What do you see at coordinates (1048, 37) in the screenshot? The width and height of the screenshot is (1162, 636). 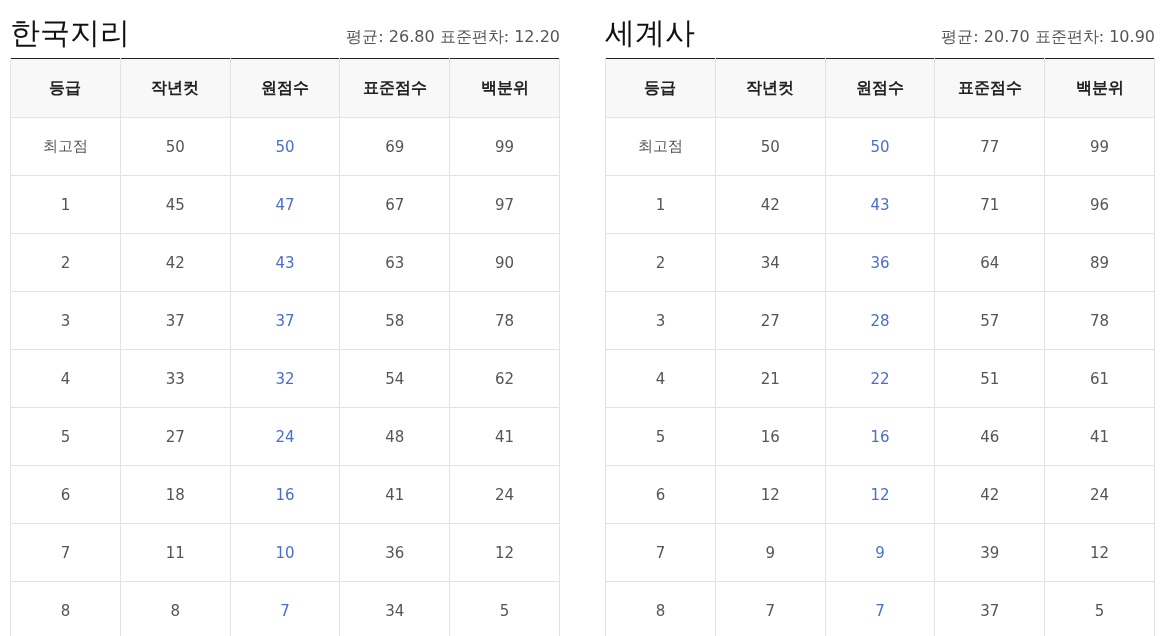 I see `stats-text: 평균: 20.70 표준편차: 10.90` at bounding box center [1048, 37].